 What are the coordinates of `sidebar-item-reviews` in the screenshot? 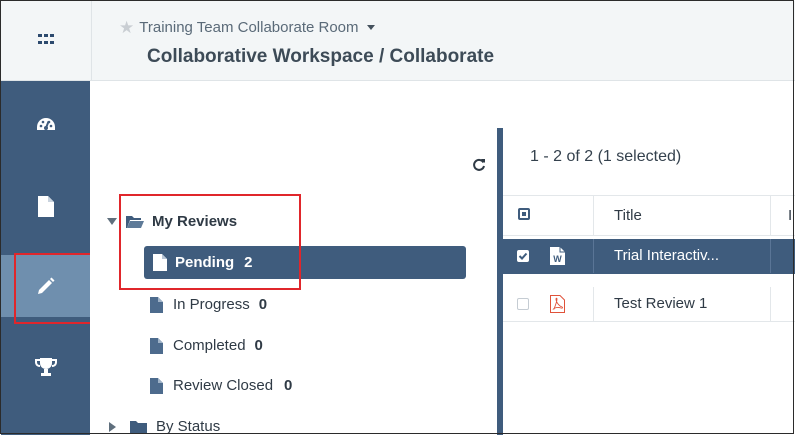 It's located at (45, 286).